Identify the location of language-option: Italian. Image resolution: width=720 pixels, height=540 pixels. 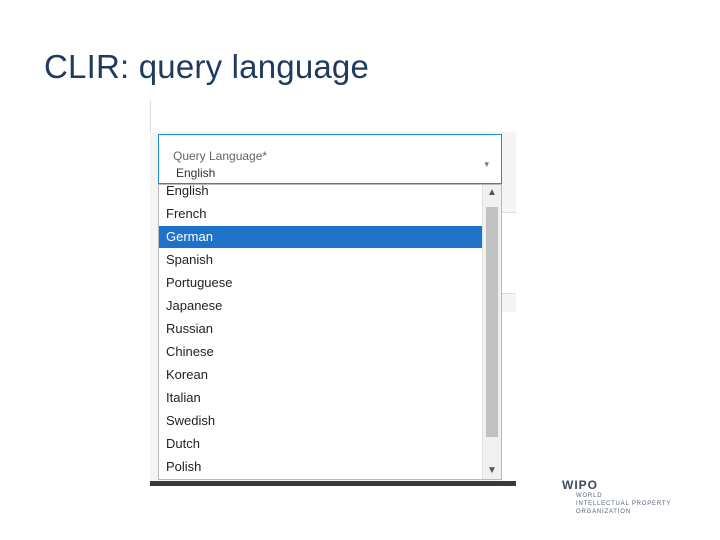
(321, 398).